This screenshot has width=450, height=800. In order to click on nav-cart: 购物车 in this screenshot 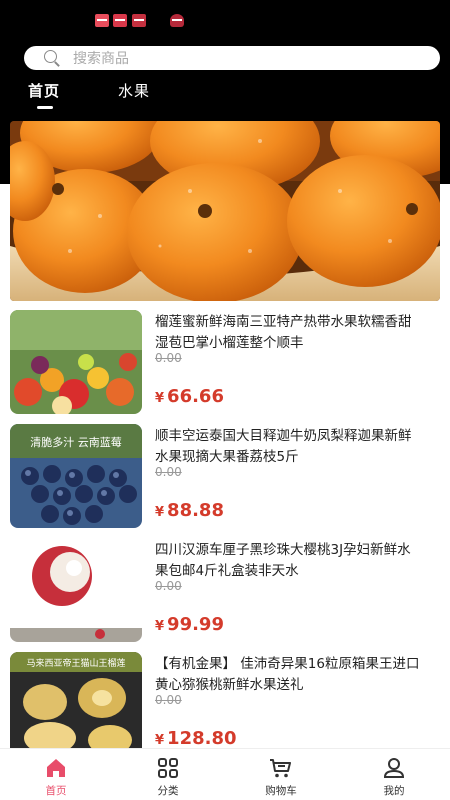, I will do `click(281, 777)`.